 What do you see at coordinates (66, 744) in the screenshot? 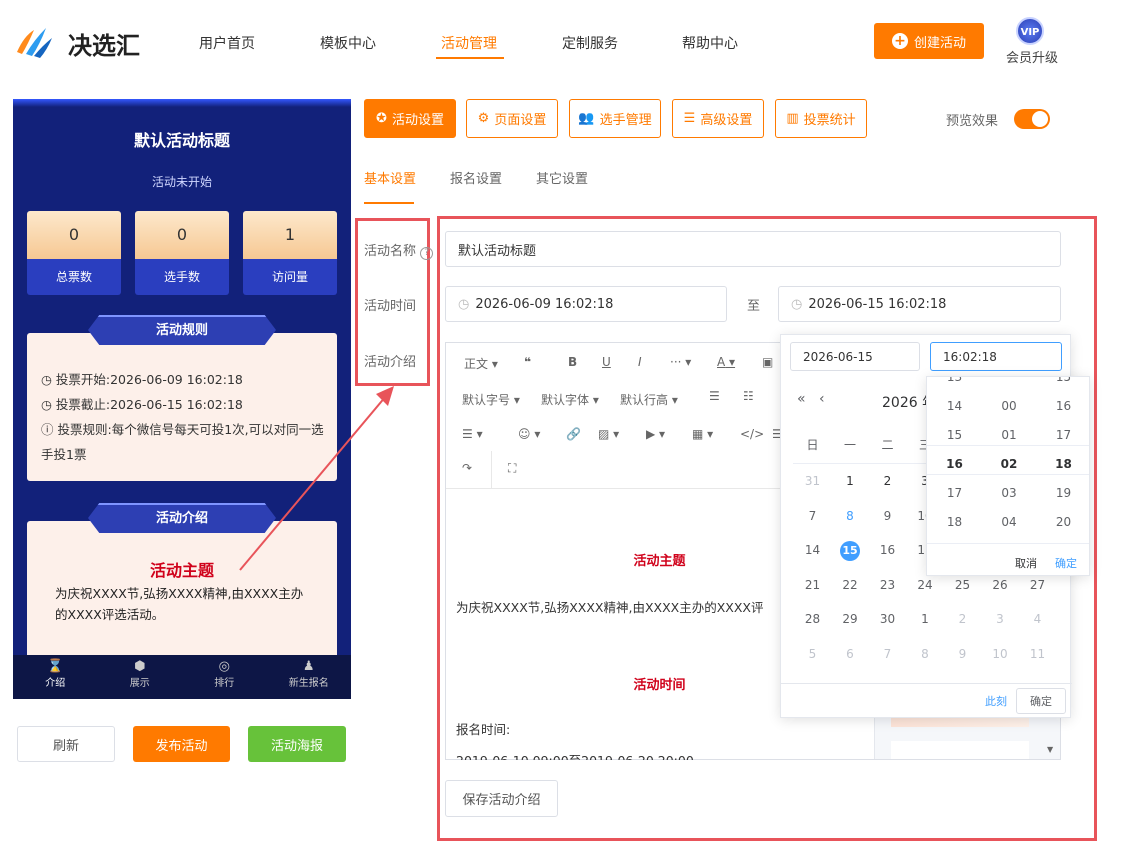
I see `refresh-button: 刷新` at bounding box center [66, 744].